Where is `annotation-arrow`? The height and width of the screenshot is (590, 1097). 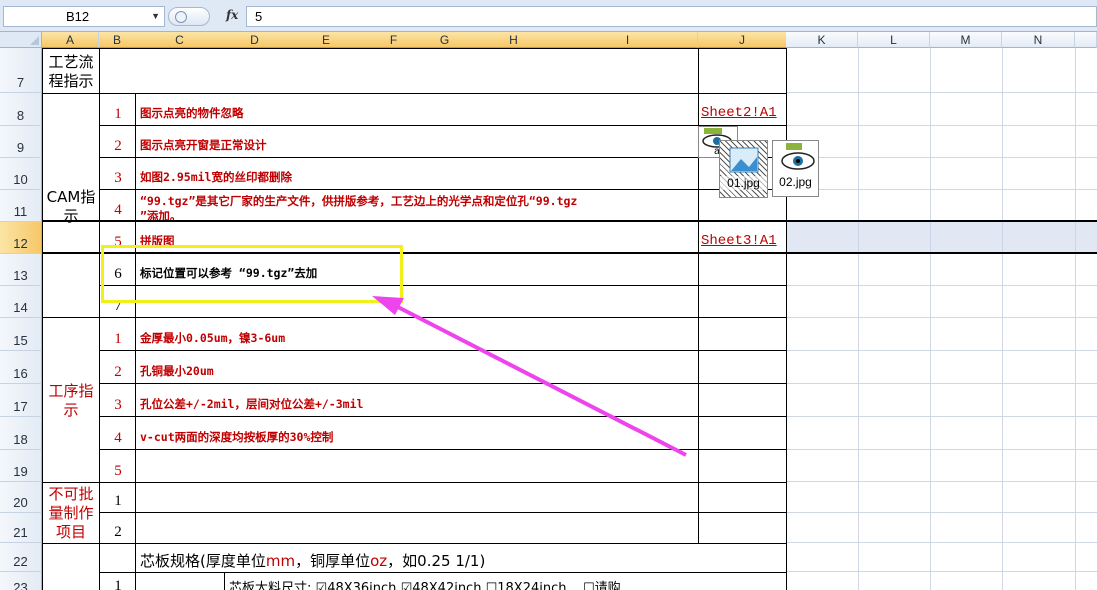
annotation-arrow is located at coordinates (529, 376).